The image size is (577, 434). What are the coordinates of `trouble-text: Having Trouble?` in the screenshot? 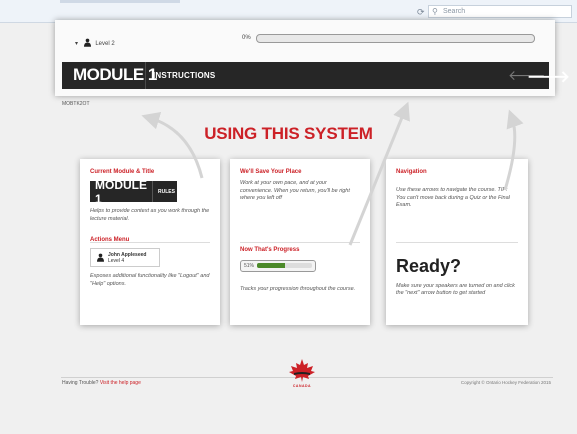 It's located at (80, 383).